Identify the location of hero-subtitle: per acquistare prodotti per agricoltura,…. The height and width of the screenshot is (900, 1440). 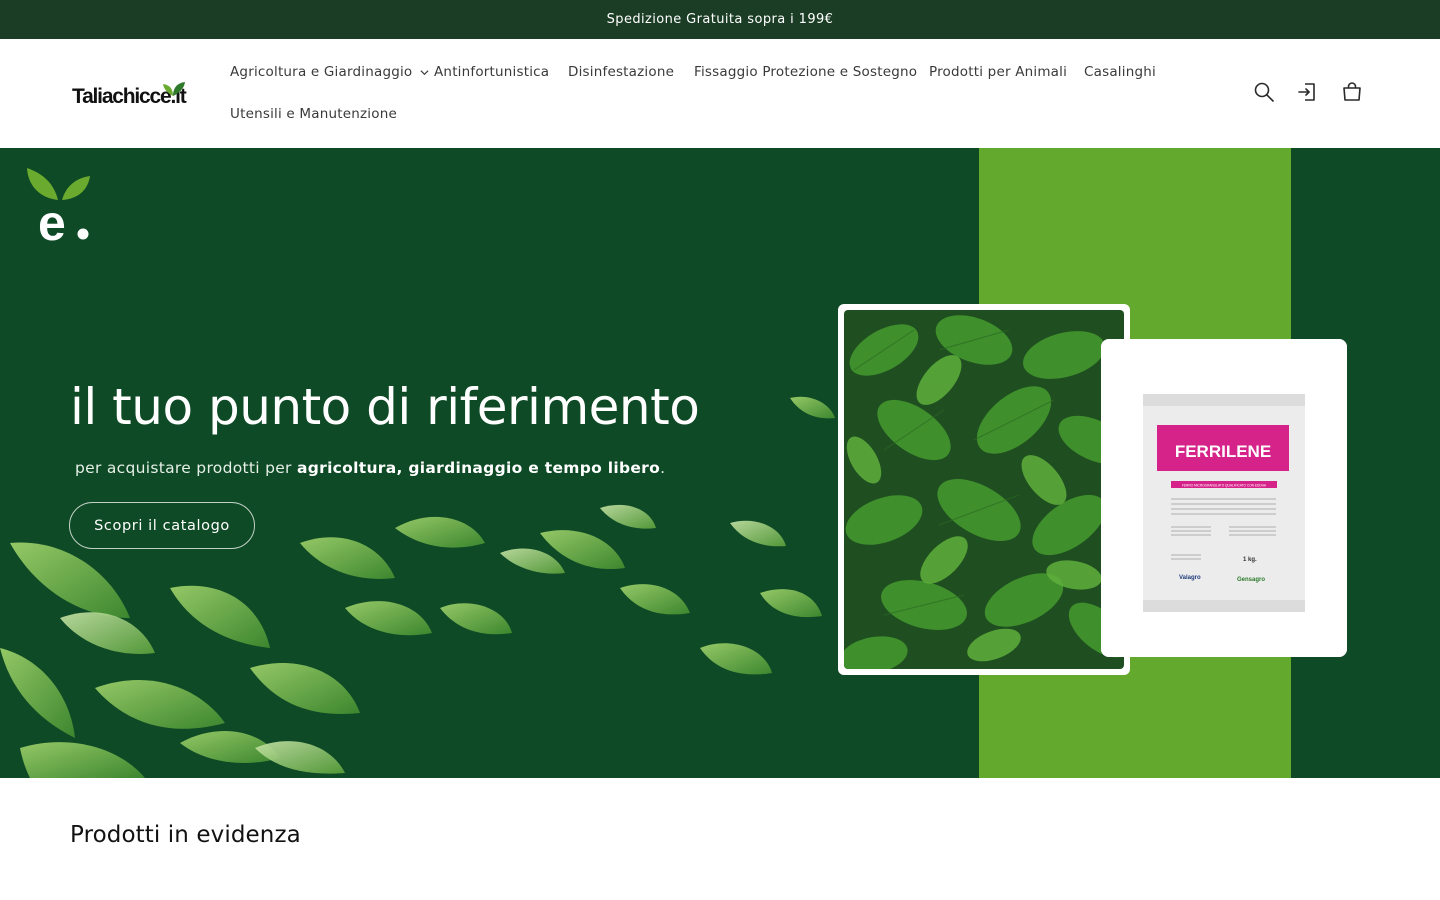
(370, 468).